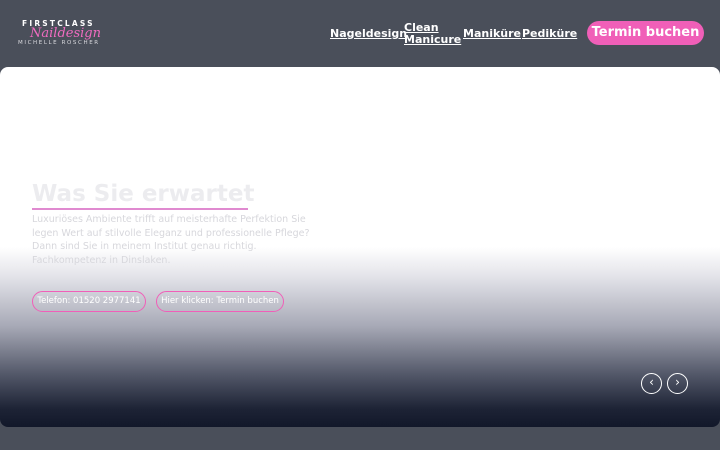 This screenshot has height=450, width=720. I want to click on logo-owner-name: MICHELLE ROSCHER, so click(59, 43).